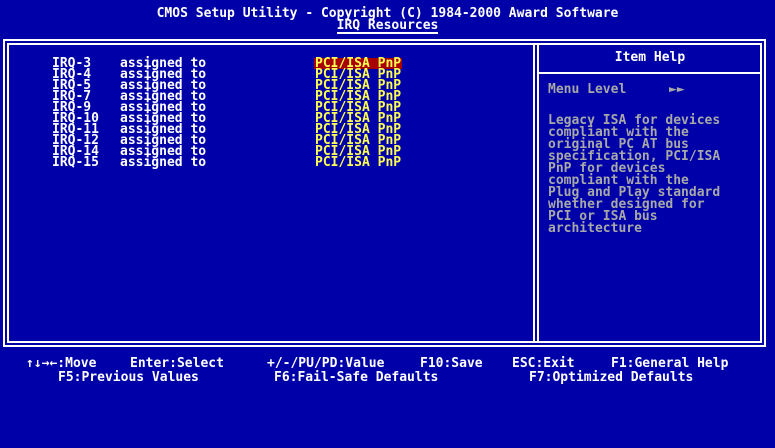 This screenshot has width=775, height=448. I want to click on select-key-hint: Enter:Select, so click(177, 363).